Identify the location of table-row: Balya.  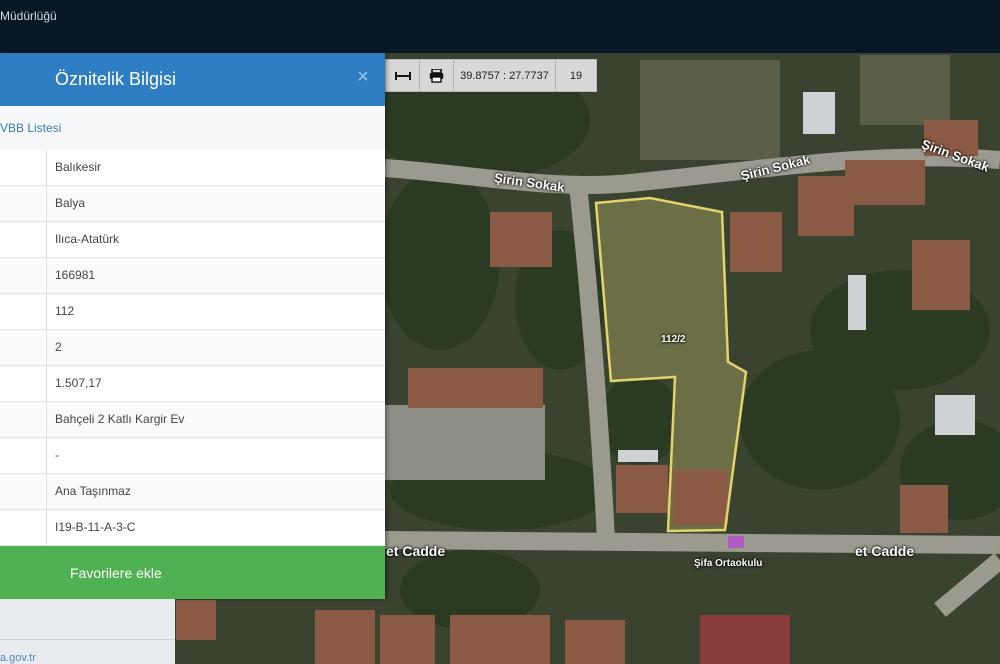
(192, 204).